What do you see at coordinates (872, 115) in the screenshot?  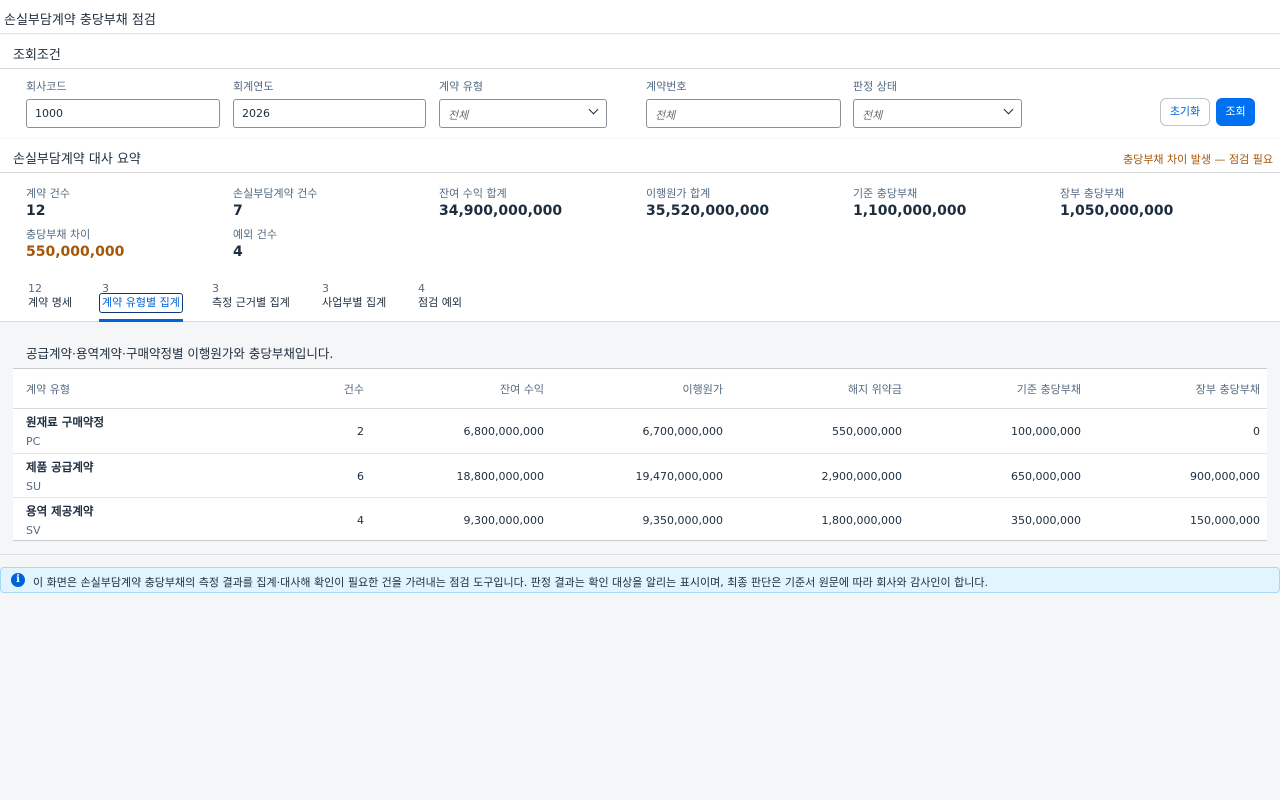 I see `judgment-status-value: 전체` at bounding box center [872, 115].